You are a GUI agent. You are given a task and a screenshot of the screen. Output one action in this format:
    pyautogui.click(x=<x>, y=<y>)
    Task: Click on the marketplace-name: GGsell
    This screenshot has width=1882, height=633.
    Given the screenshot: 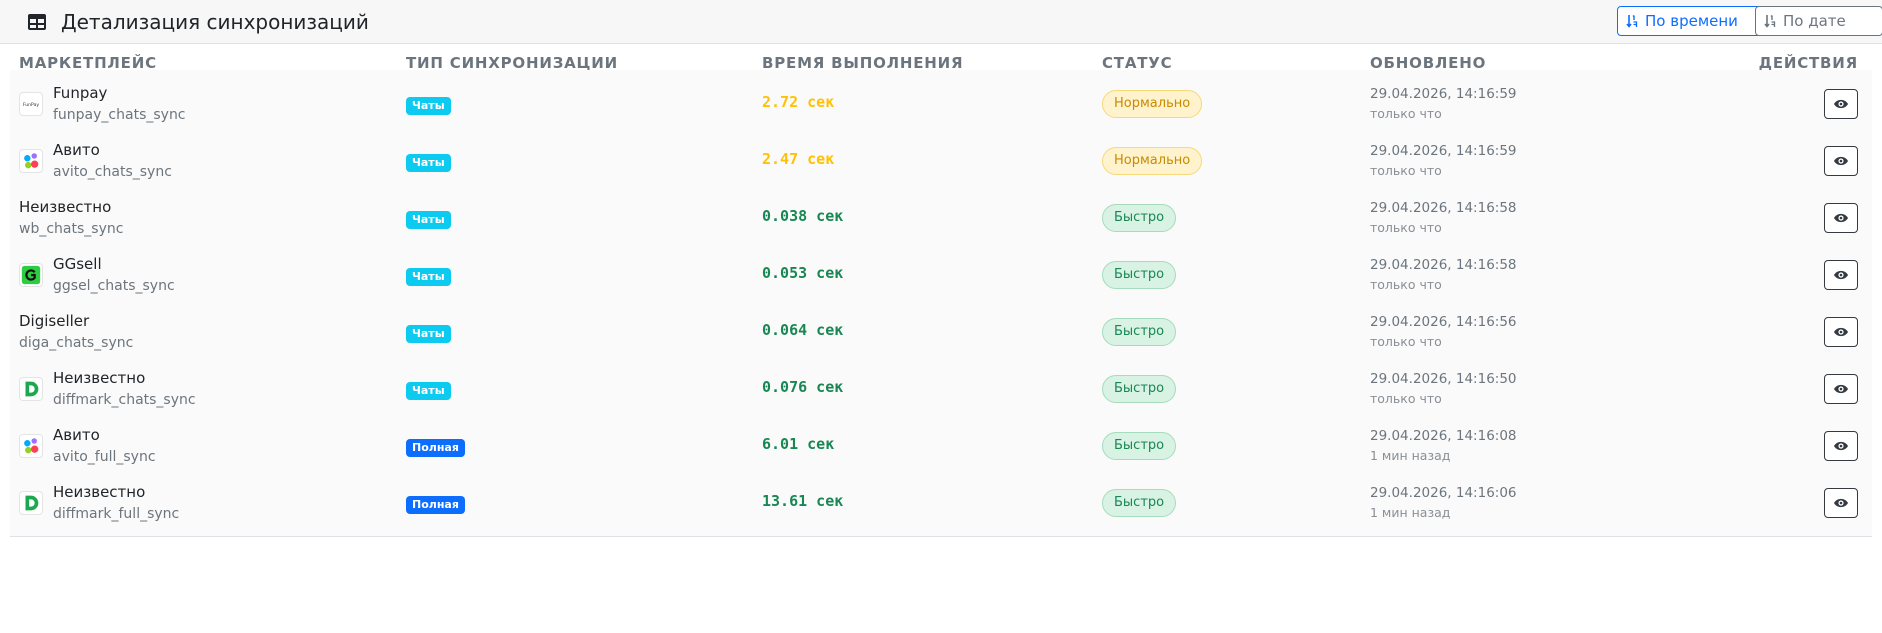 What is the action you would take?
    pyautogui.click(x=77, y=264)
    